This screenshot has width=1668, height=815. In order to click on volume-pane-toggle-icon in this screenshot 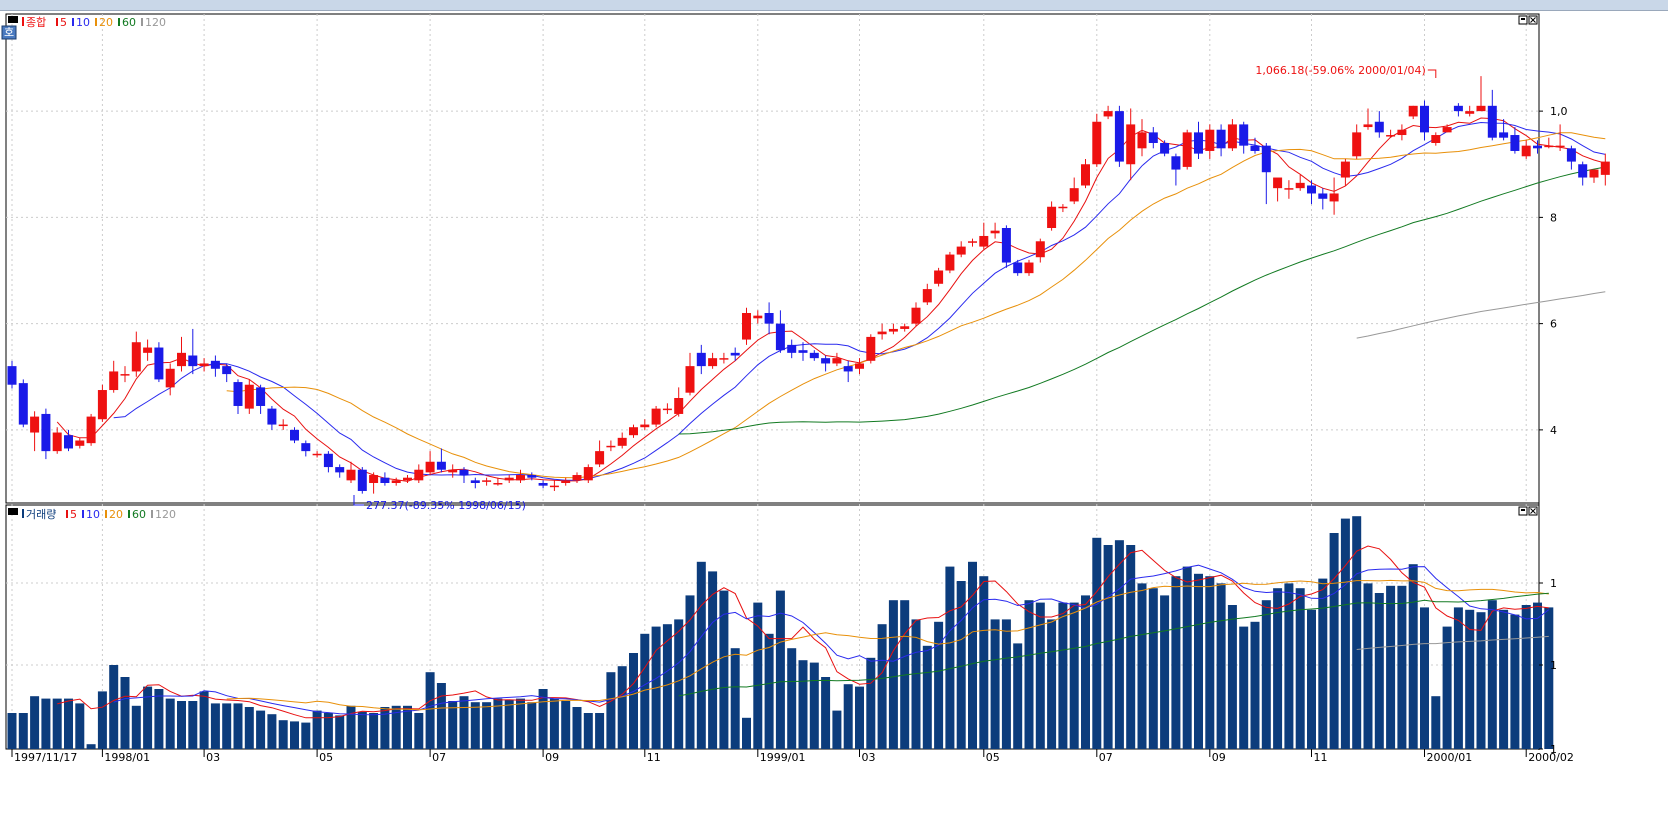, I will do `click(13, 511)`.